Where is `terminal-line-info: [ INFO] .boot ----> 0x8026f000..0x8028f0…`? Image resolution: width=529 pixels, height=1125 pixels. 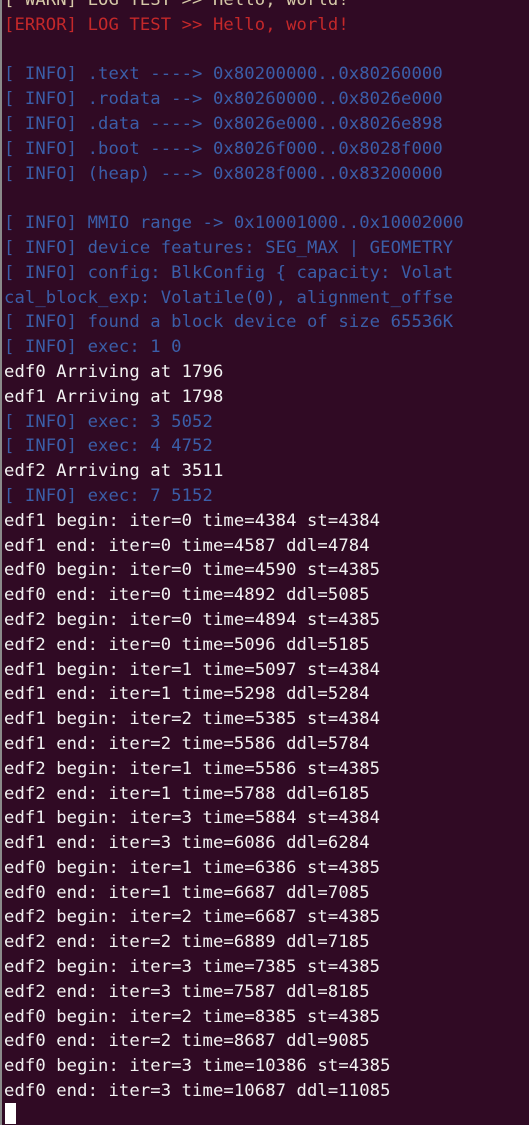 terminal-line-info: [ INFO] .boot ----> 0x8026f000..0x8028f0… is located at coordinates (223, 148).